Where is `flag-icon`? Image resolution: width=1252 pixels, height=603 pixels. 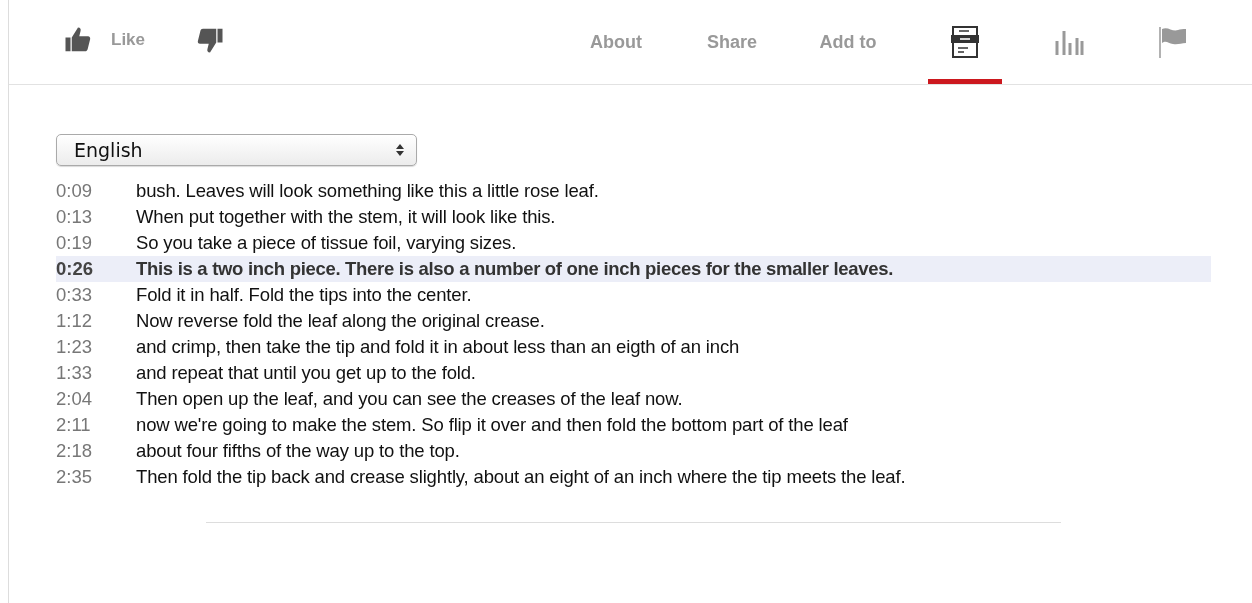 flag-icon is located at coordinates (1173, 42).